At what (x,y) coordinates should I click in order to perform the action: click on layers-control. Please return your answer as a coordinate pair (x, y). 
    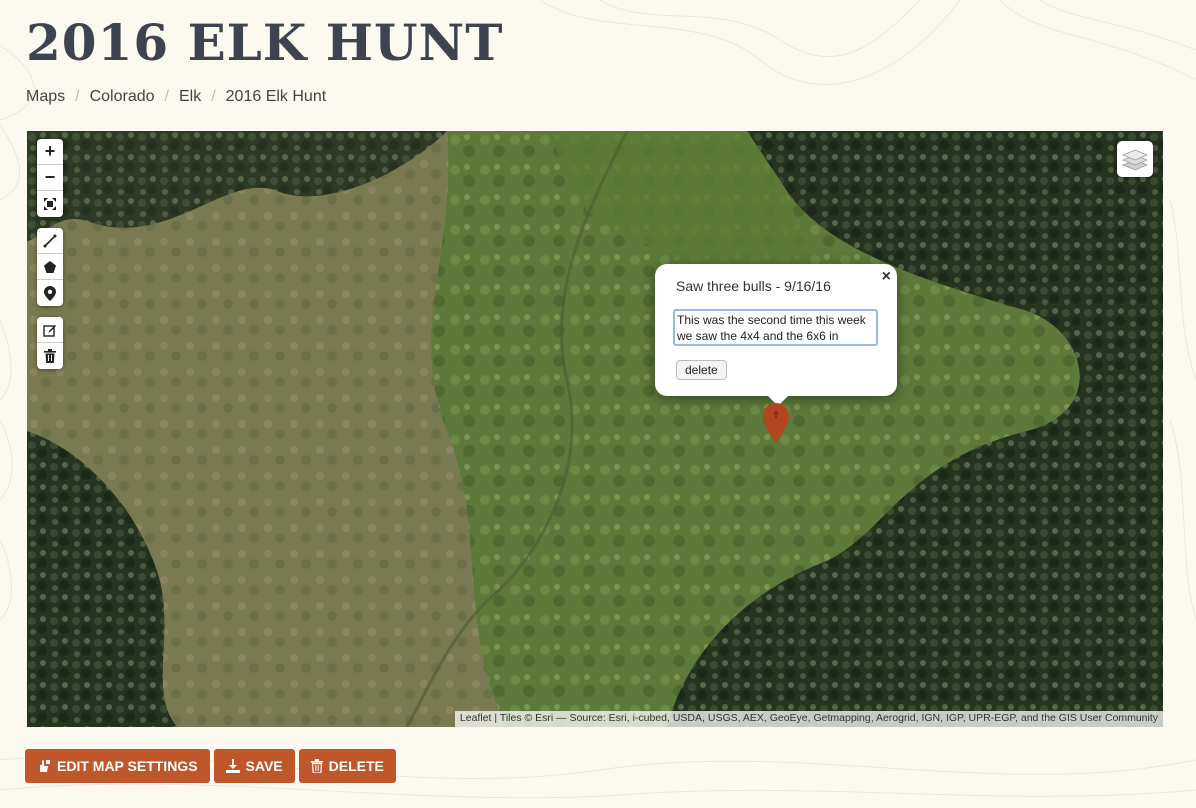
    Looking at the image, I should click on (1135, 159).